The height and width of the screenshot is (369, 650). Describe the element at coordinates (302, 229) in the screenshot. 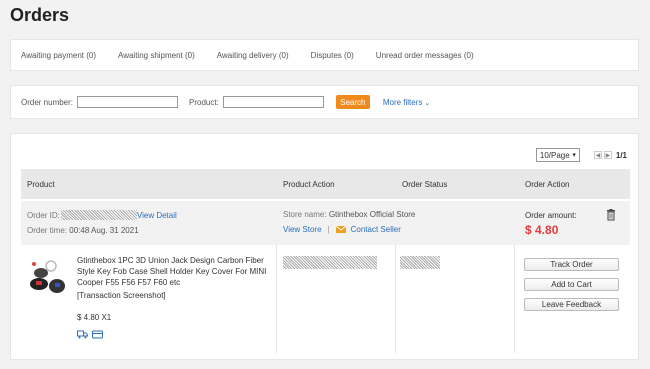

I see `view-store-link: View Store` at that location.